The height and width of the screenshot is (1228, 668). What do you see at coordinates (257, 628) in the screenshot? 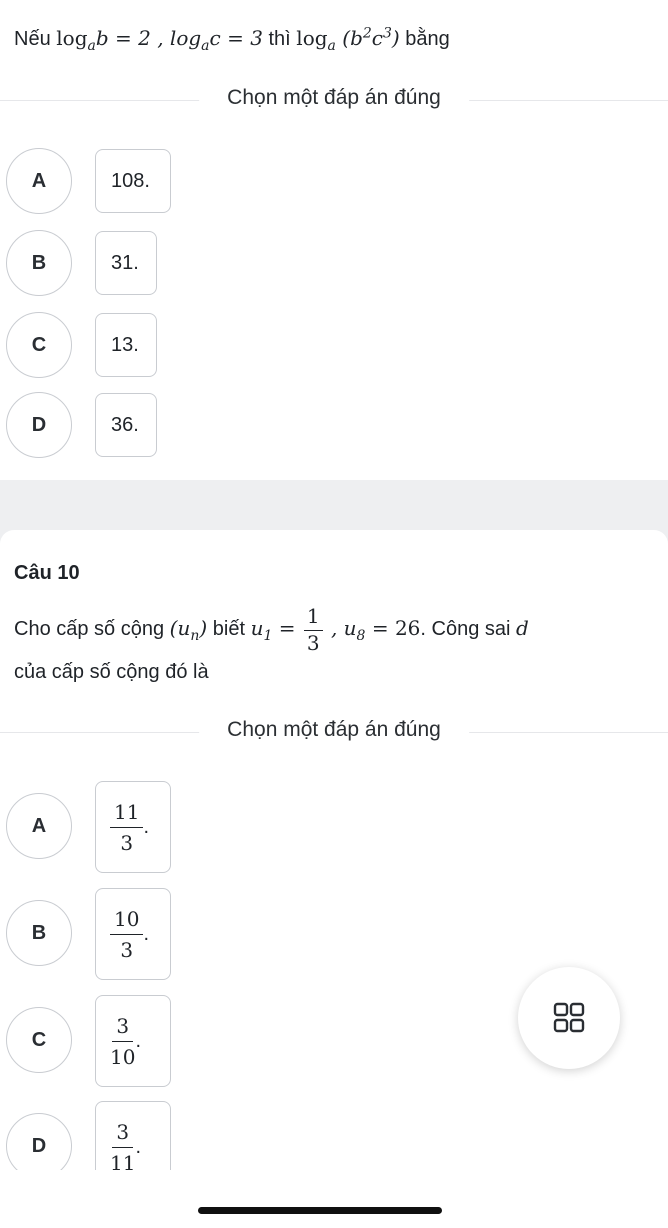
I see `math-part: u` at bounding box center [257, 628].